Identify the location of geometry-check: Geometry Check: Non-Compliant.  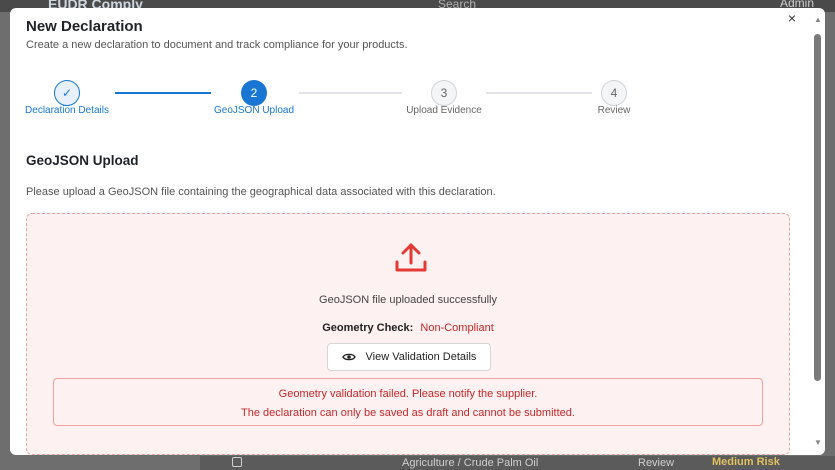
(408, 328).